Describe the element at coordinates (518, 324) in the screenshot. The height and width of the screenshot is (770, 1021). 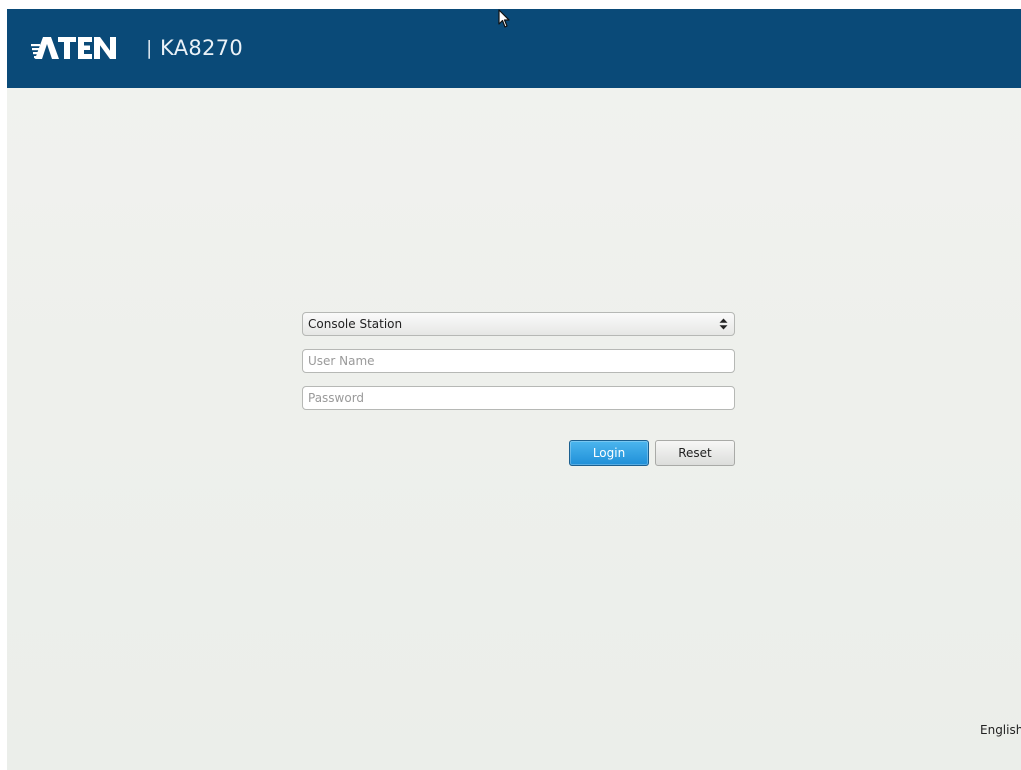
I see `console-station-select: Console Station` at that location.